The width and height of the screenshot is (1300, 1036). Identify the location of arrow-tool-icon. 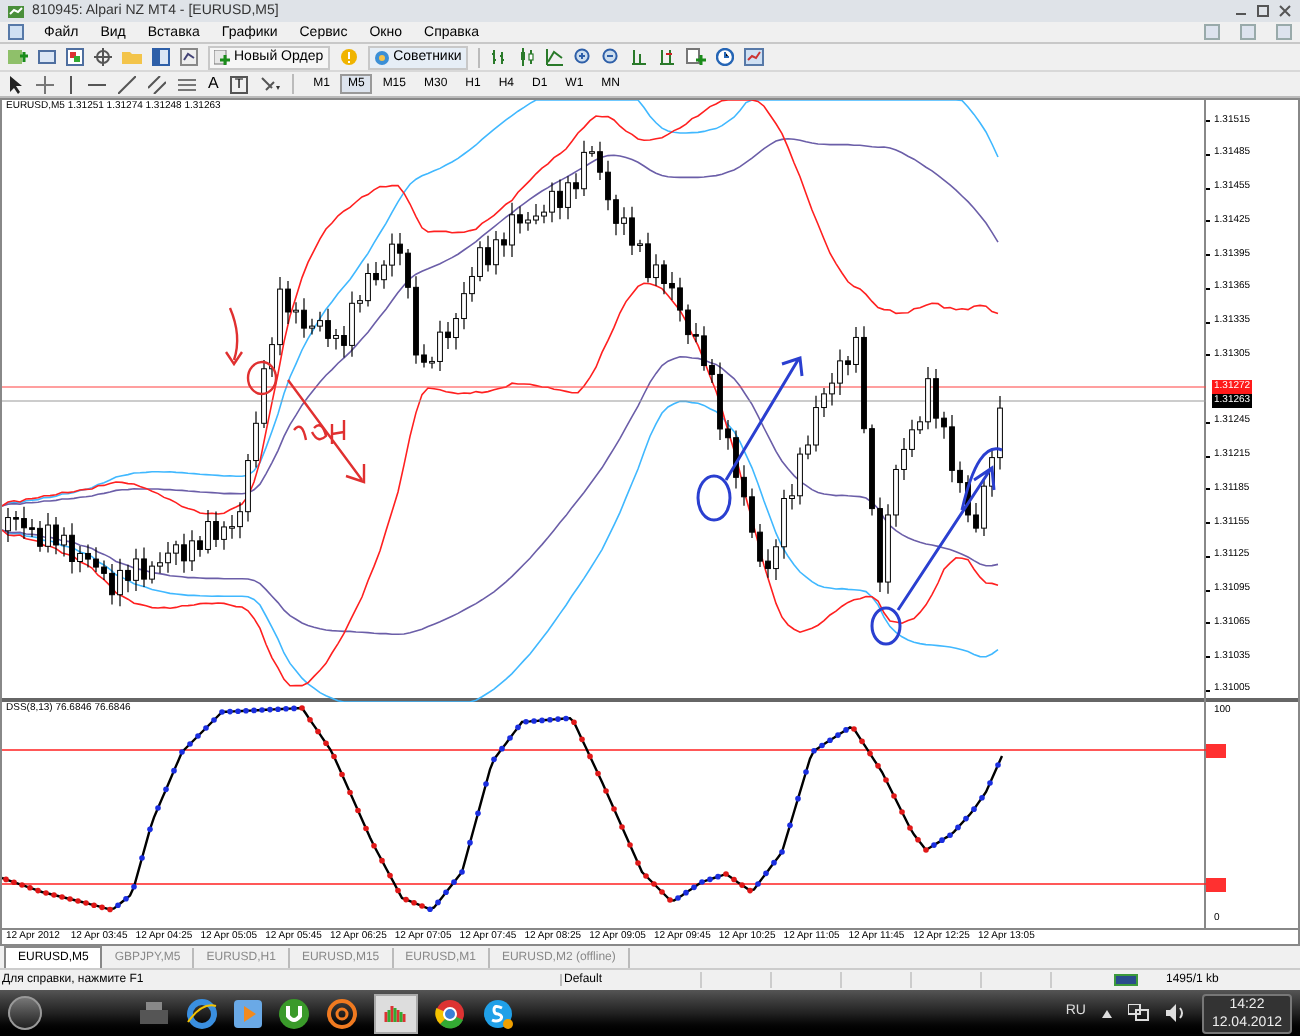
(269, 84).